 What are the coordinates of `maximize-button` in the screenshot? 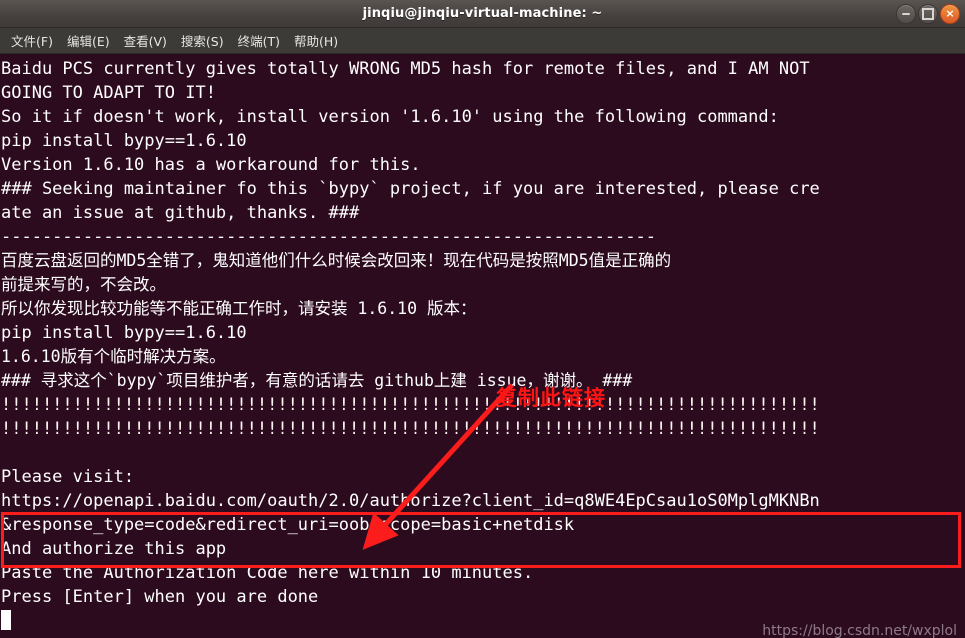 It's located at (928, 13).